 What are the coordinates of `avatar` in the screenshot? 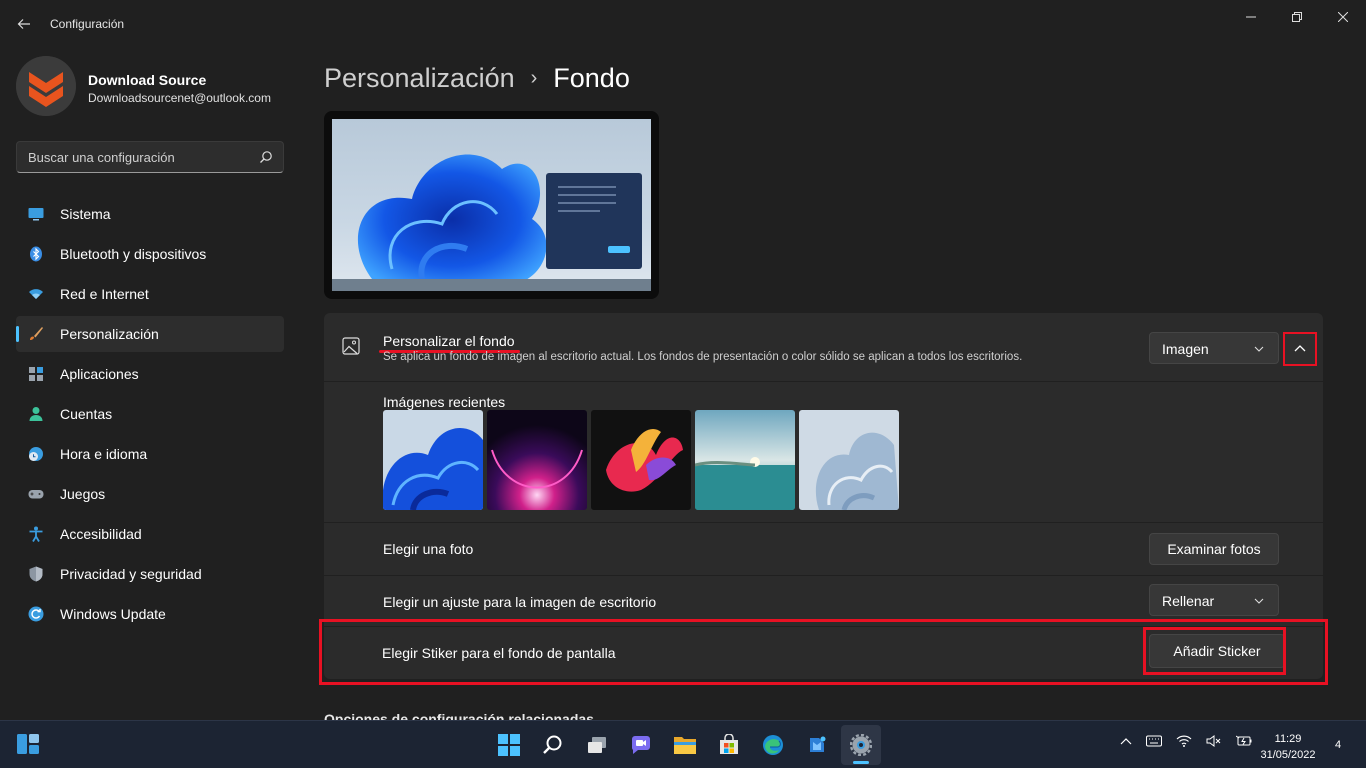 It's located at (46, 86).